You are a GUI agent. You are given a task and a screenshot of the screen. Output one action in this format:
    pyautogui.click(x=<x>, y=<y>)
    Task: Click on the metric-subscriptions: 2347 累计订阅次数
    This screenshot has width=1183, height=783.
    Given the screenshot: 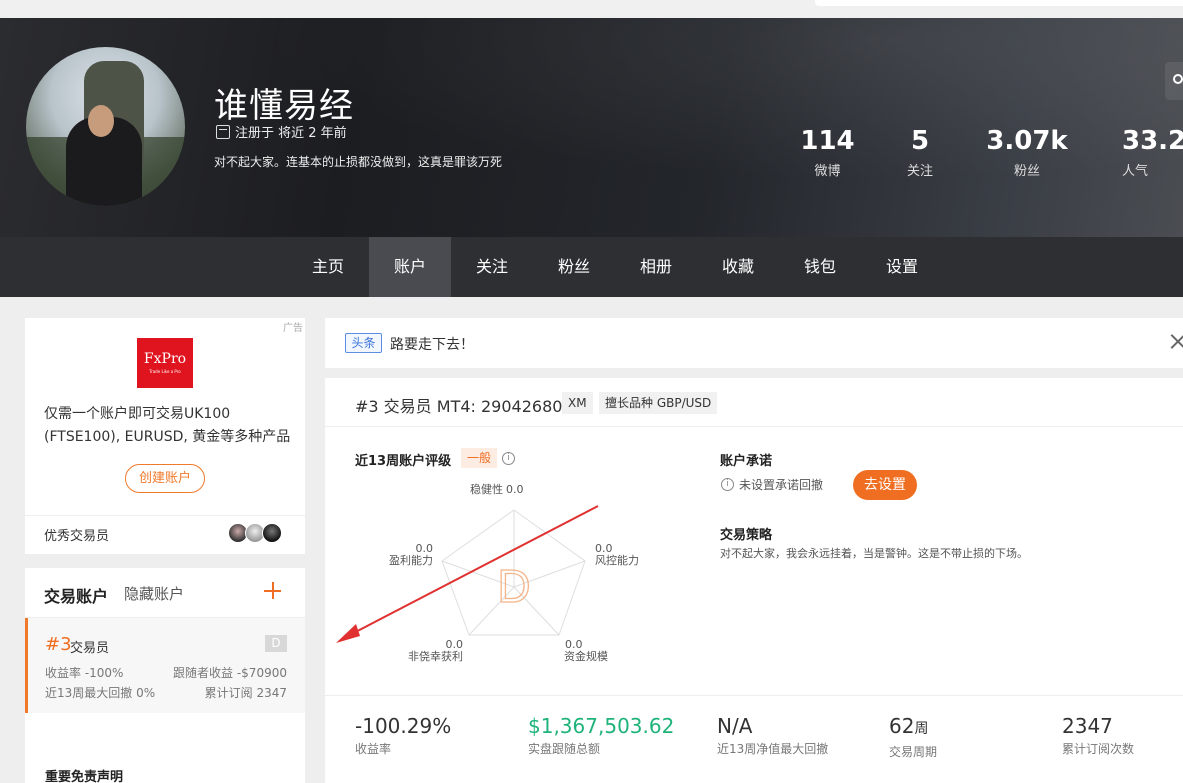 What is the action you would take?
    pyautogui.click(x=1098, y=735)
    